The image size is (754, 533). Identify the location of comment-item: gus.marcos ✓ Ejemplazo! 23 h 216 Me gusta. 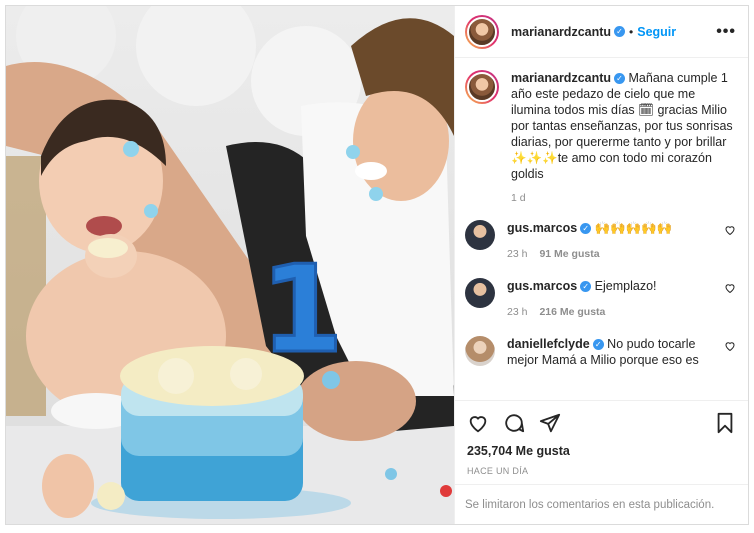
(600, 299).